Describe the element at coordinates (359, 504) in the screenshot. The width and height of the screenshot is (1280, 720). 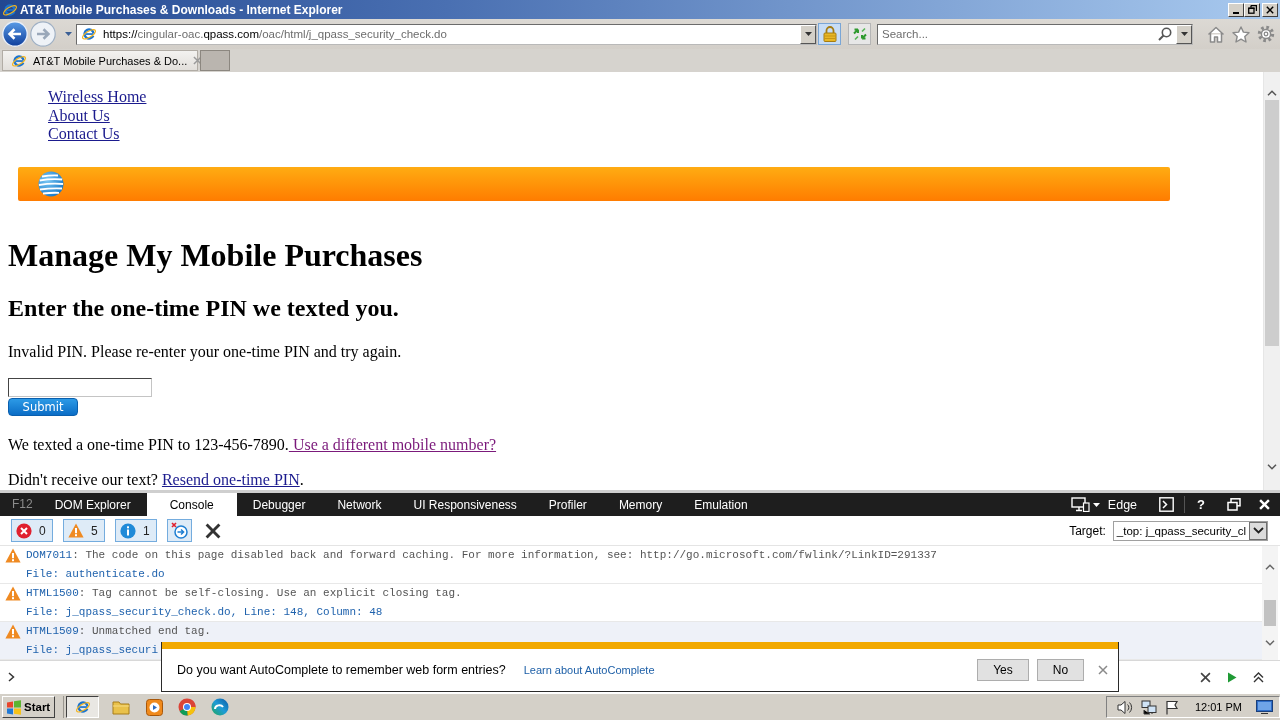
I see `devtools-tab: Network` at that location.